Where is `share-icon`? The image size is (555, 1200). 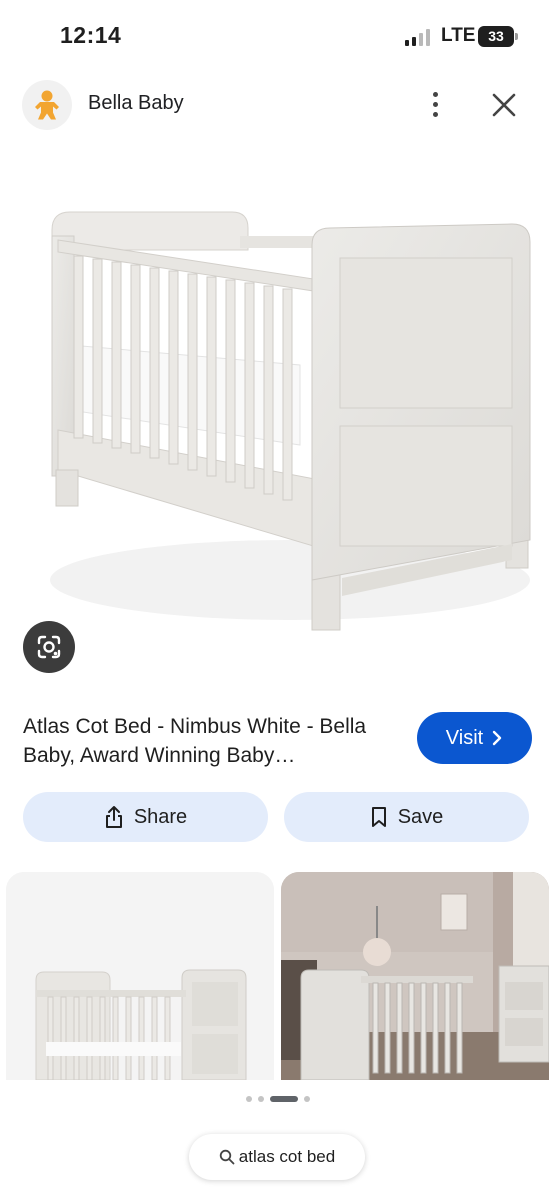 share-icon is located at coordinates (113, 817).